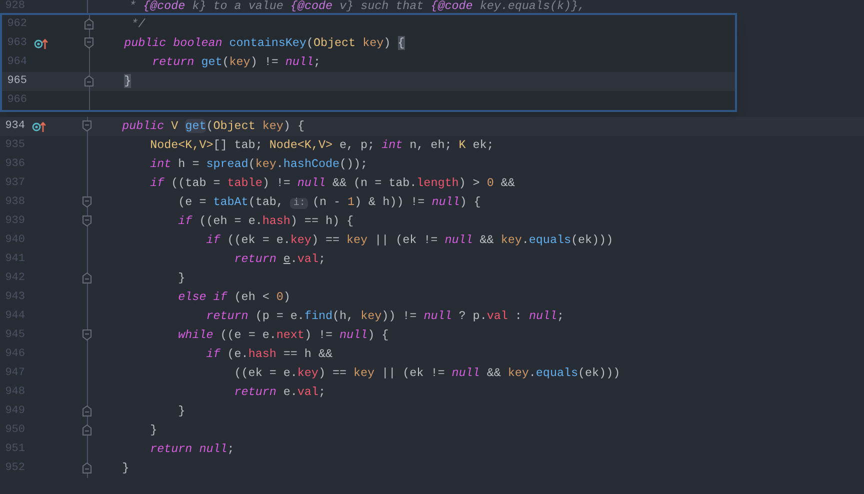 This screenshot has height=494, width=864. Describe the element at coordinates (426, 373) in the screenshot. I see `code-line: ((ek = e.key) == key || (ek != null && key.equals(ek)))` at that location.